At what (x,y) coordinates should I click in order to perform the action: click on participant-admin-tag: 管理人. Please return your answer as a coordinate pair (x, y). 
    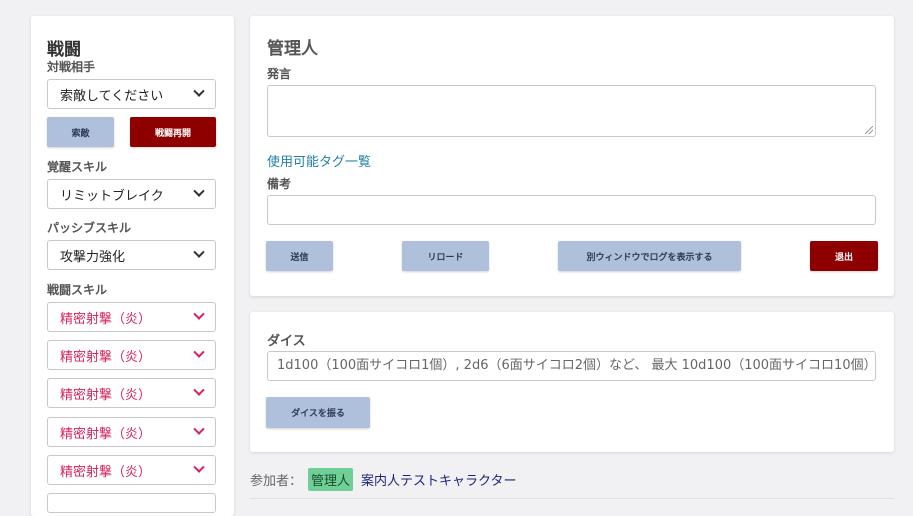
    Looking at the image, I should click on (331, 479).